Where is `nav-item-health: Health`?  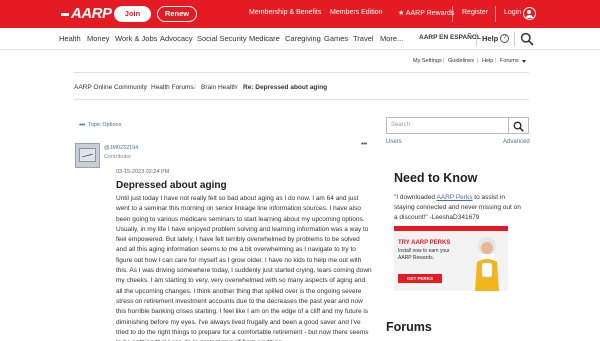
nav-item-health: Health is located at coordinates (70, 38).